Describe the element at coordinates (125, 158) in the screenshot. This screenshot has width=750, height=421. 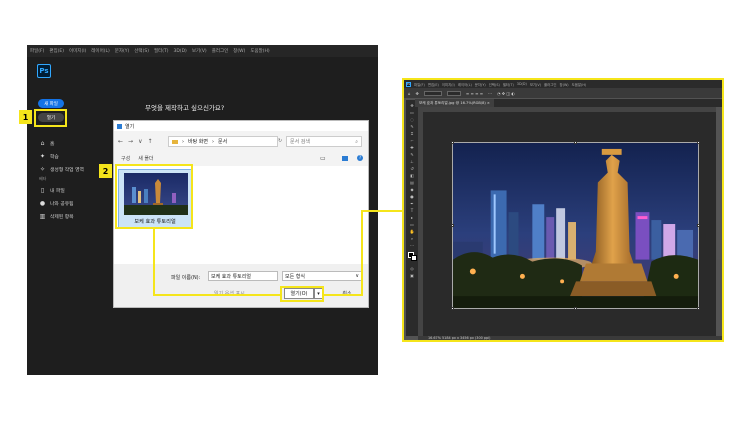
I see `organize-button: 구성` at that location.